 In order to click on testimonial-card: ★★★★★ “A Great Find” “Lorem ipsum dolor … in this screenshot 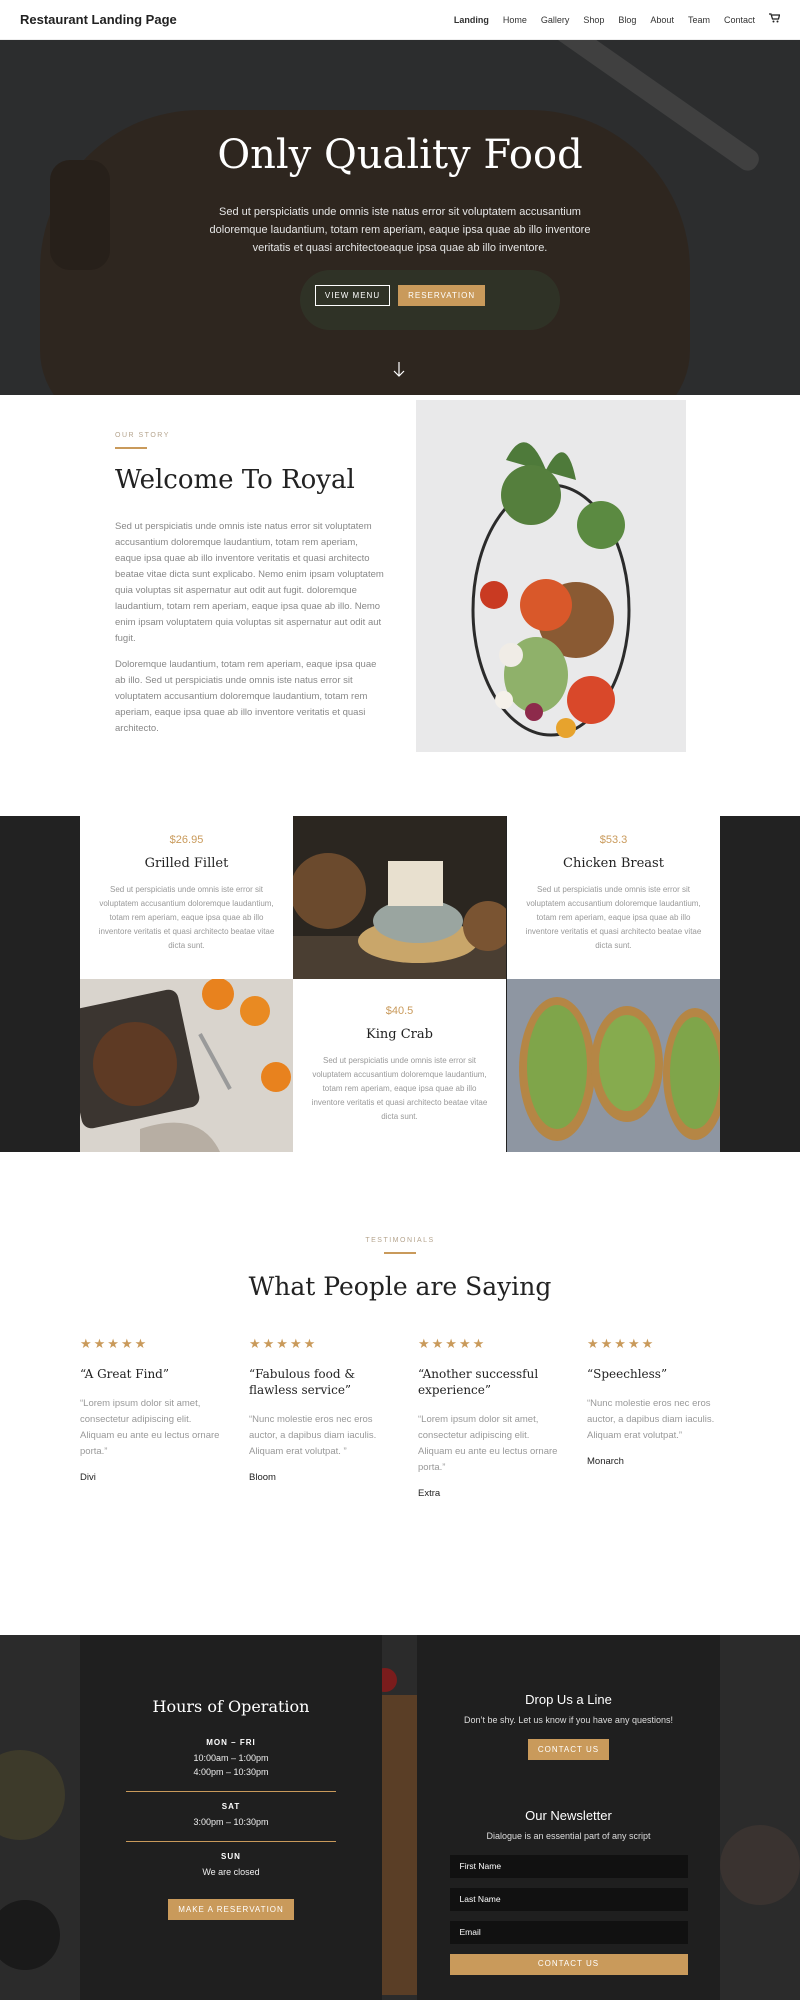, I will do `click(150, 1409)`.